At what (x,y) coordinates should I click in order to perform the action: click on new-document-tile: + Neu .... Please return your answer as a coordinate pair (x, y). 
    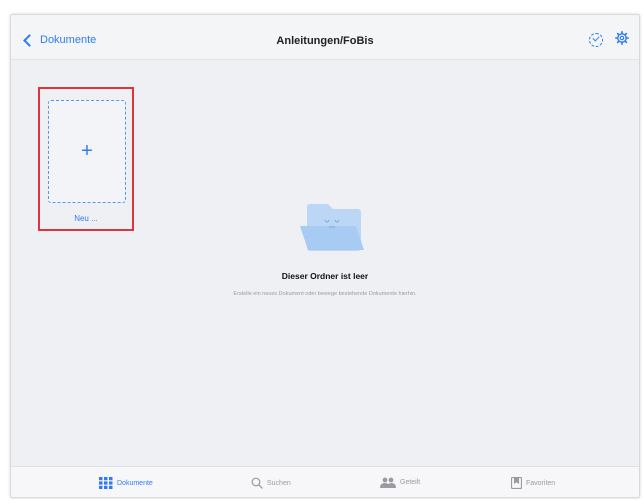
    Looking at the image, I should click on (86, 159).